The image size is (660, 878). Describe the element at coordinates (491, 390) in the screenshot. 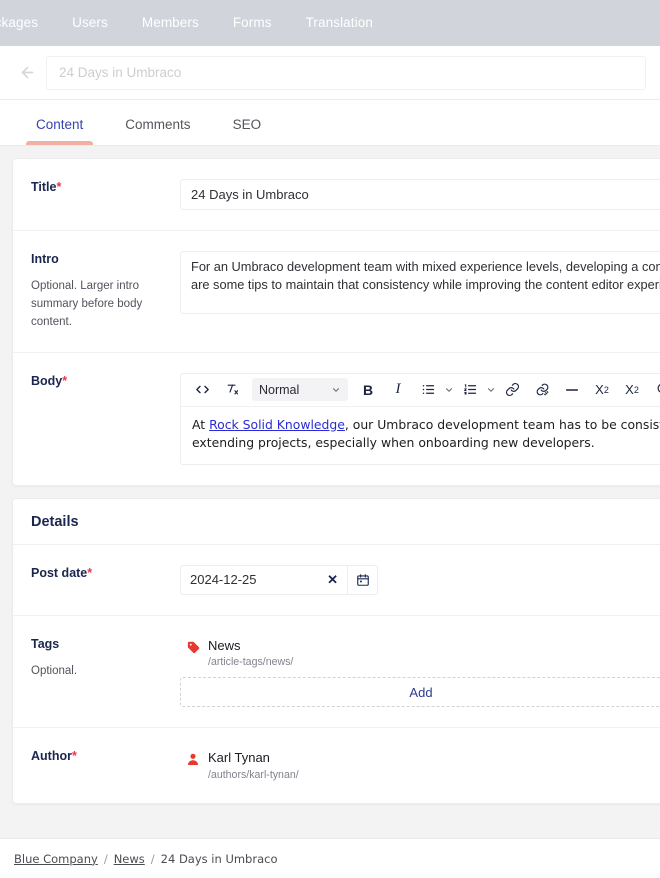

I see `numbered-list-chevron-down-icon` at that location.